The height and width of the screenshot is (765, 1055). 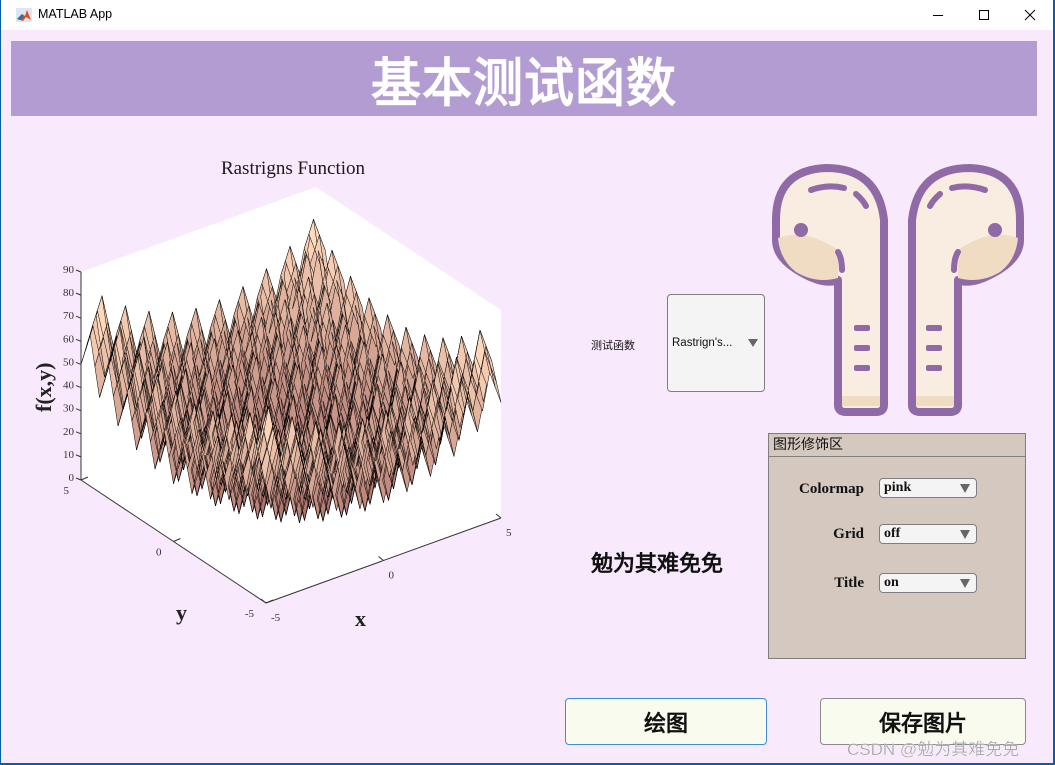 I want to click on title-bar: MATLAB App, so click(x=527, y=15).